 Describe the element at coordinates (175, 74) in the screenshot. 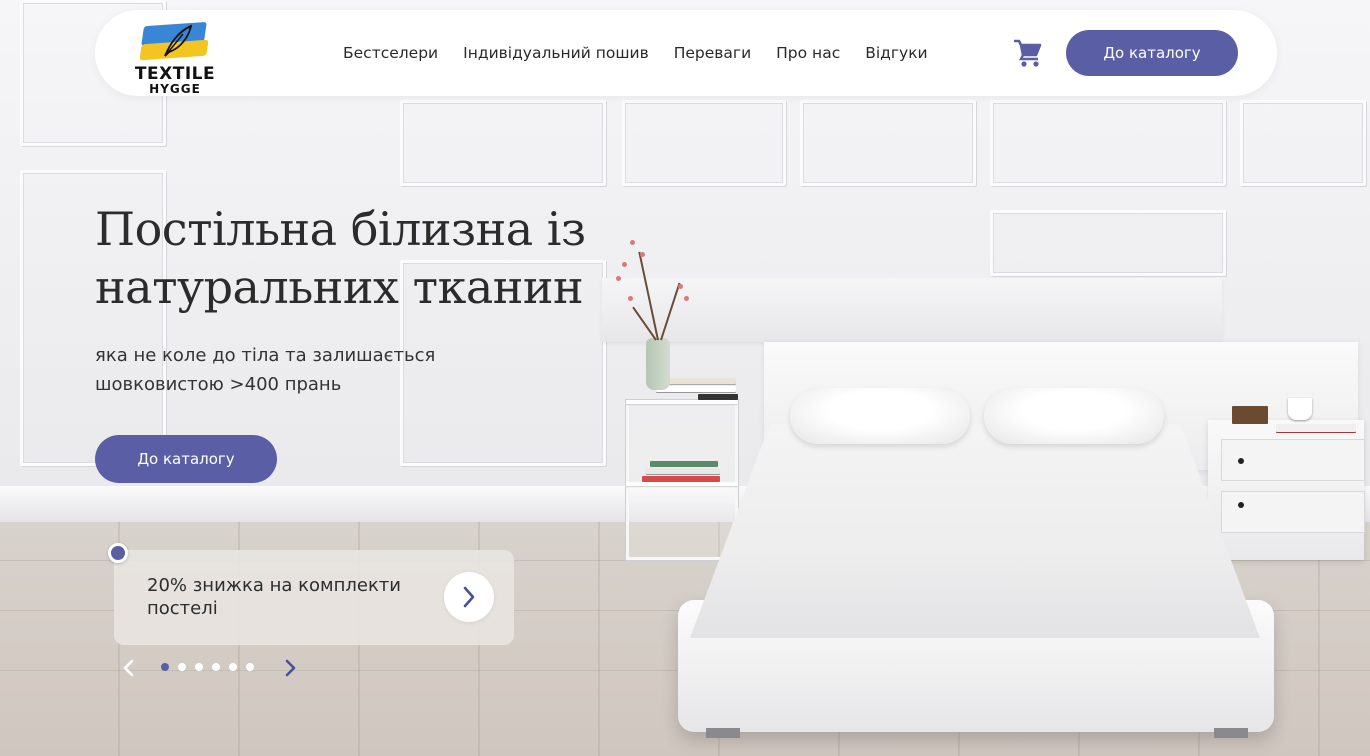

I see `logo-text-textile: TEXTILE` at that location.